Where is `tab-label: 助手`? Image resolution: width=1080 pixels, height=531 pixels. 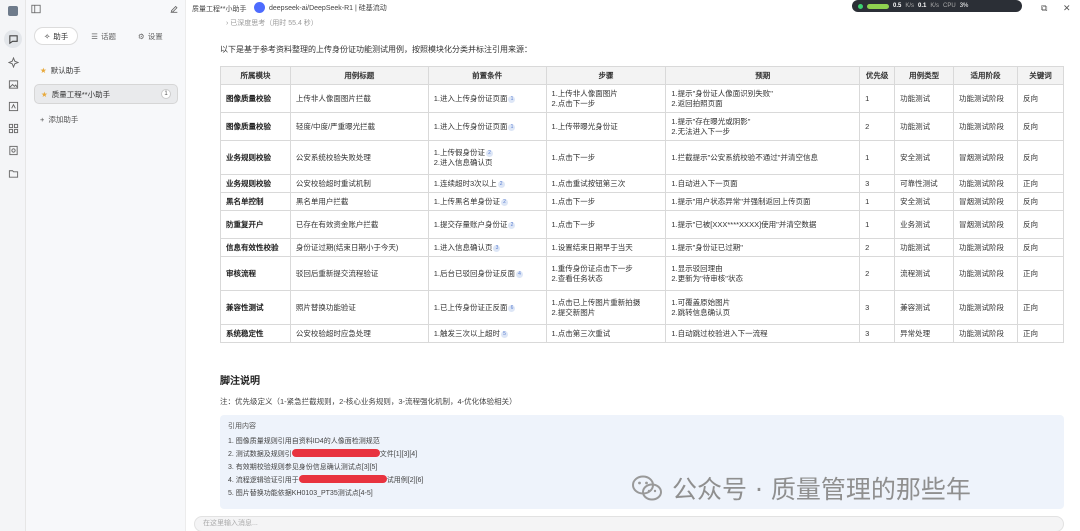 tab-label: 助手 is located at coordinates (61, 36).